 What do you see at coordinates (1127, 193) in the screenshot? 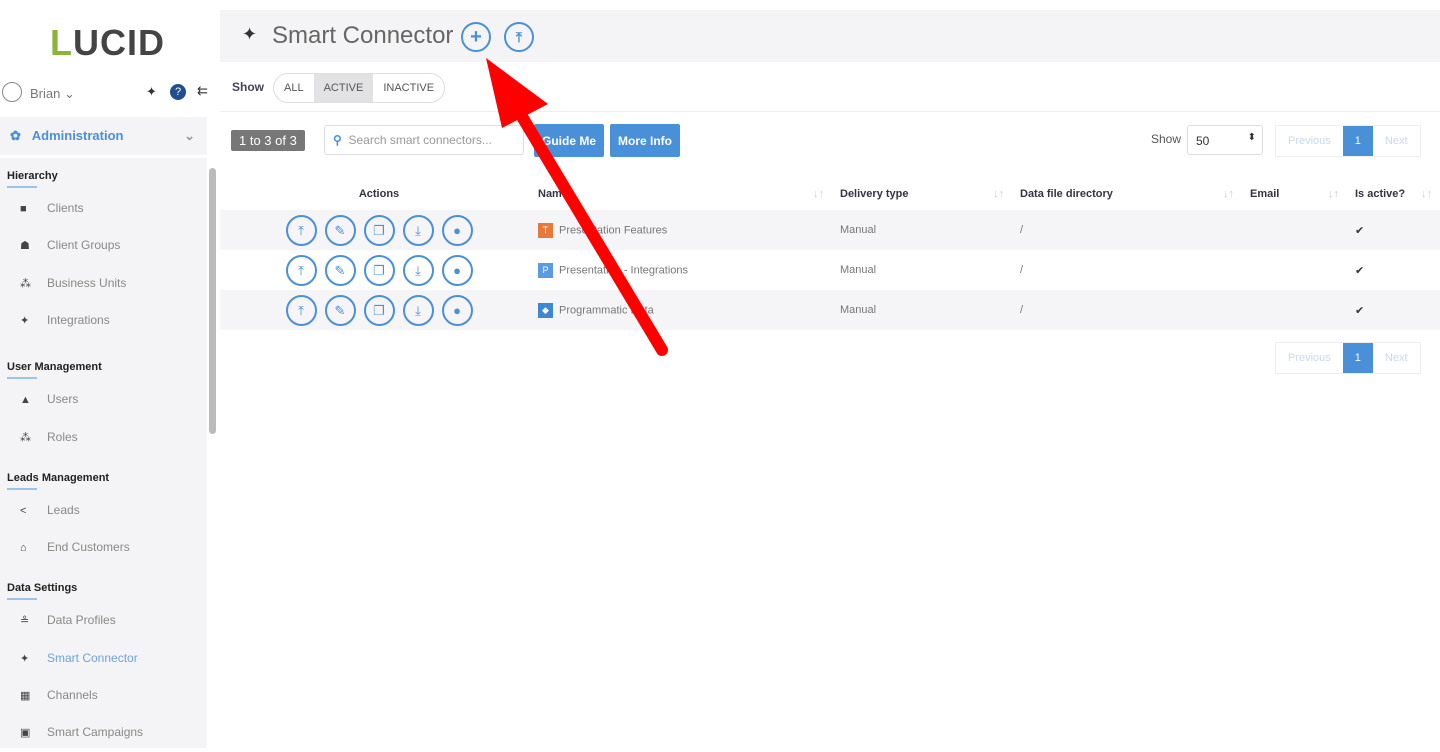
I see `col-directory: Data file directory ↓↑` at bounding box center [1127, 193].